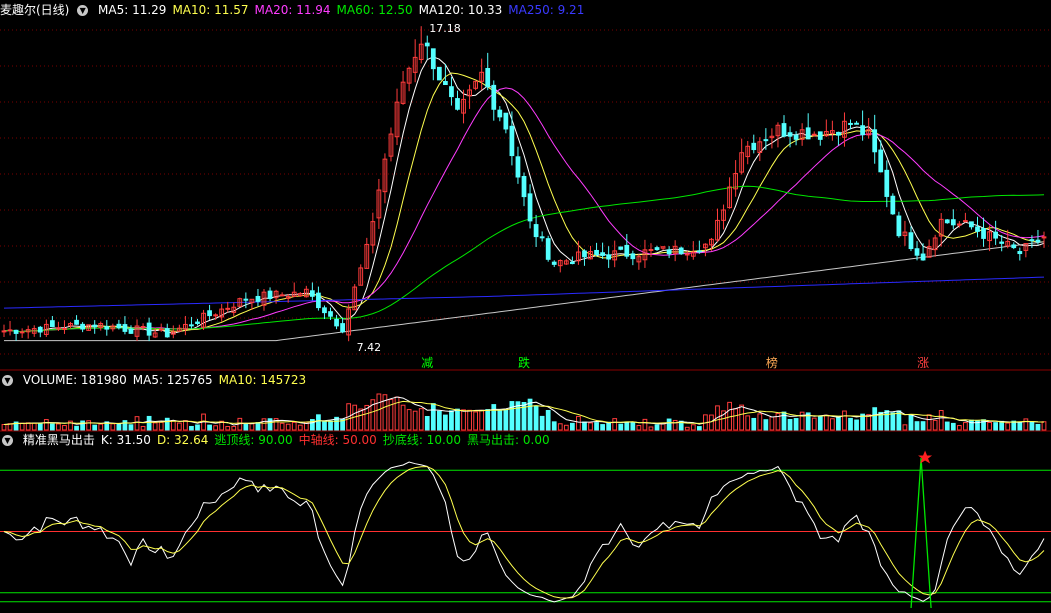 The image size is (1051, 613). What do you see at coordinates (524, 362) in the screenshot?
I see `signal-annotation-1: 跌` at bounding box center [524, 362].